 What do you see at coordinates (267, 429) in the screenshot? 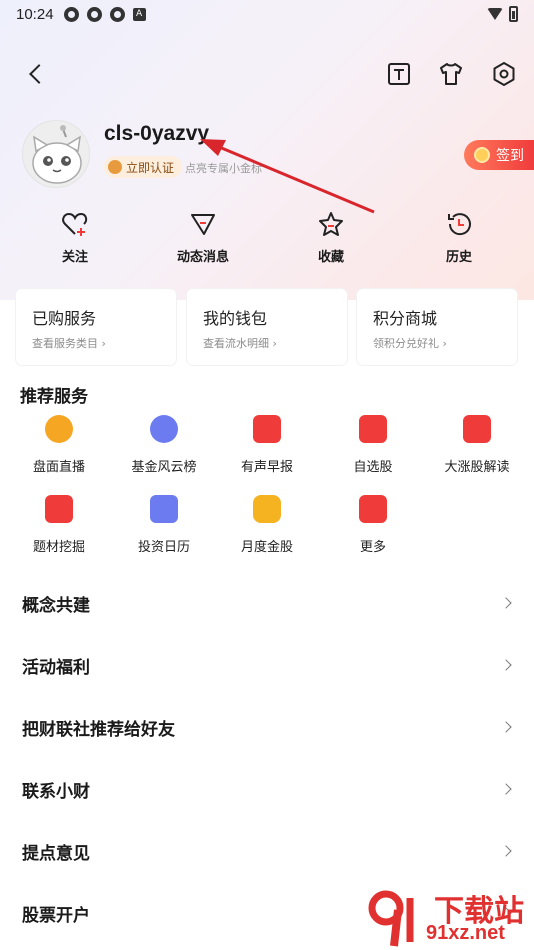
I see `tv-icon` at bounding box center [267, 429].